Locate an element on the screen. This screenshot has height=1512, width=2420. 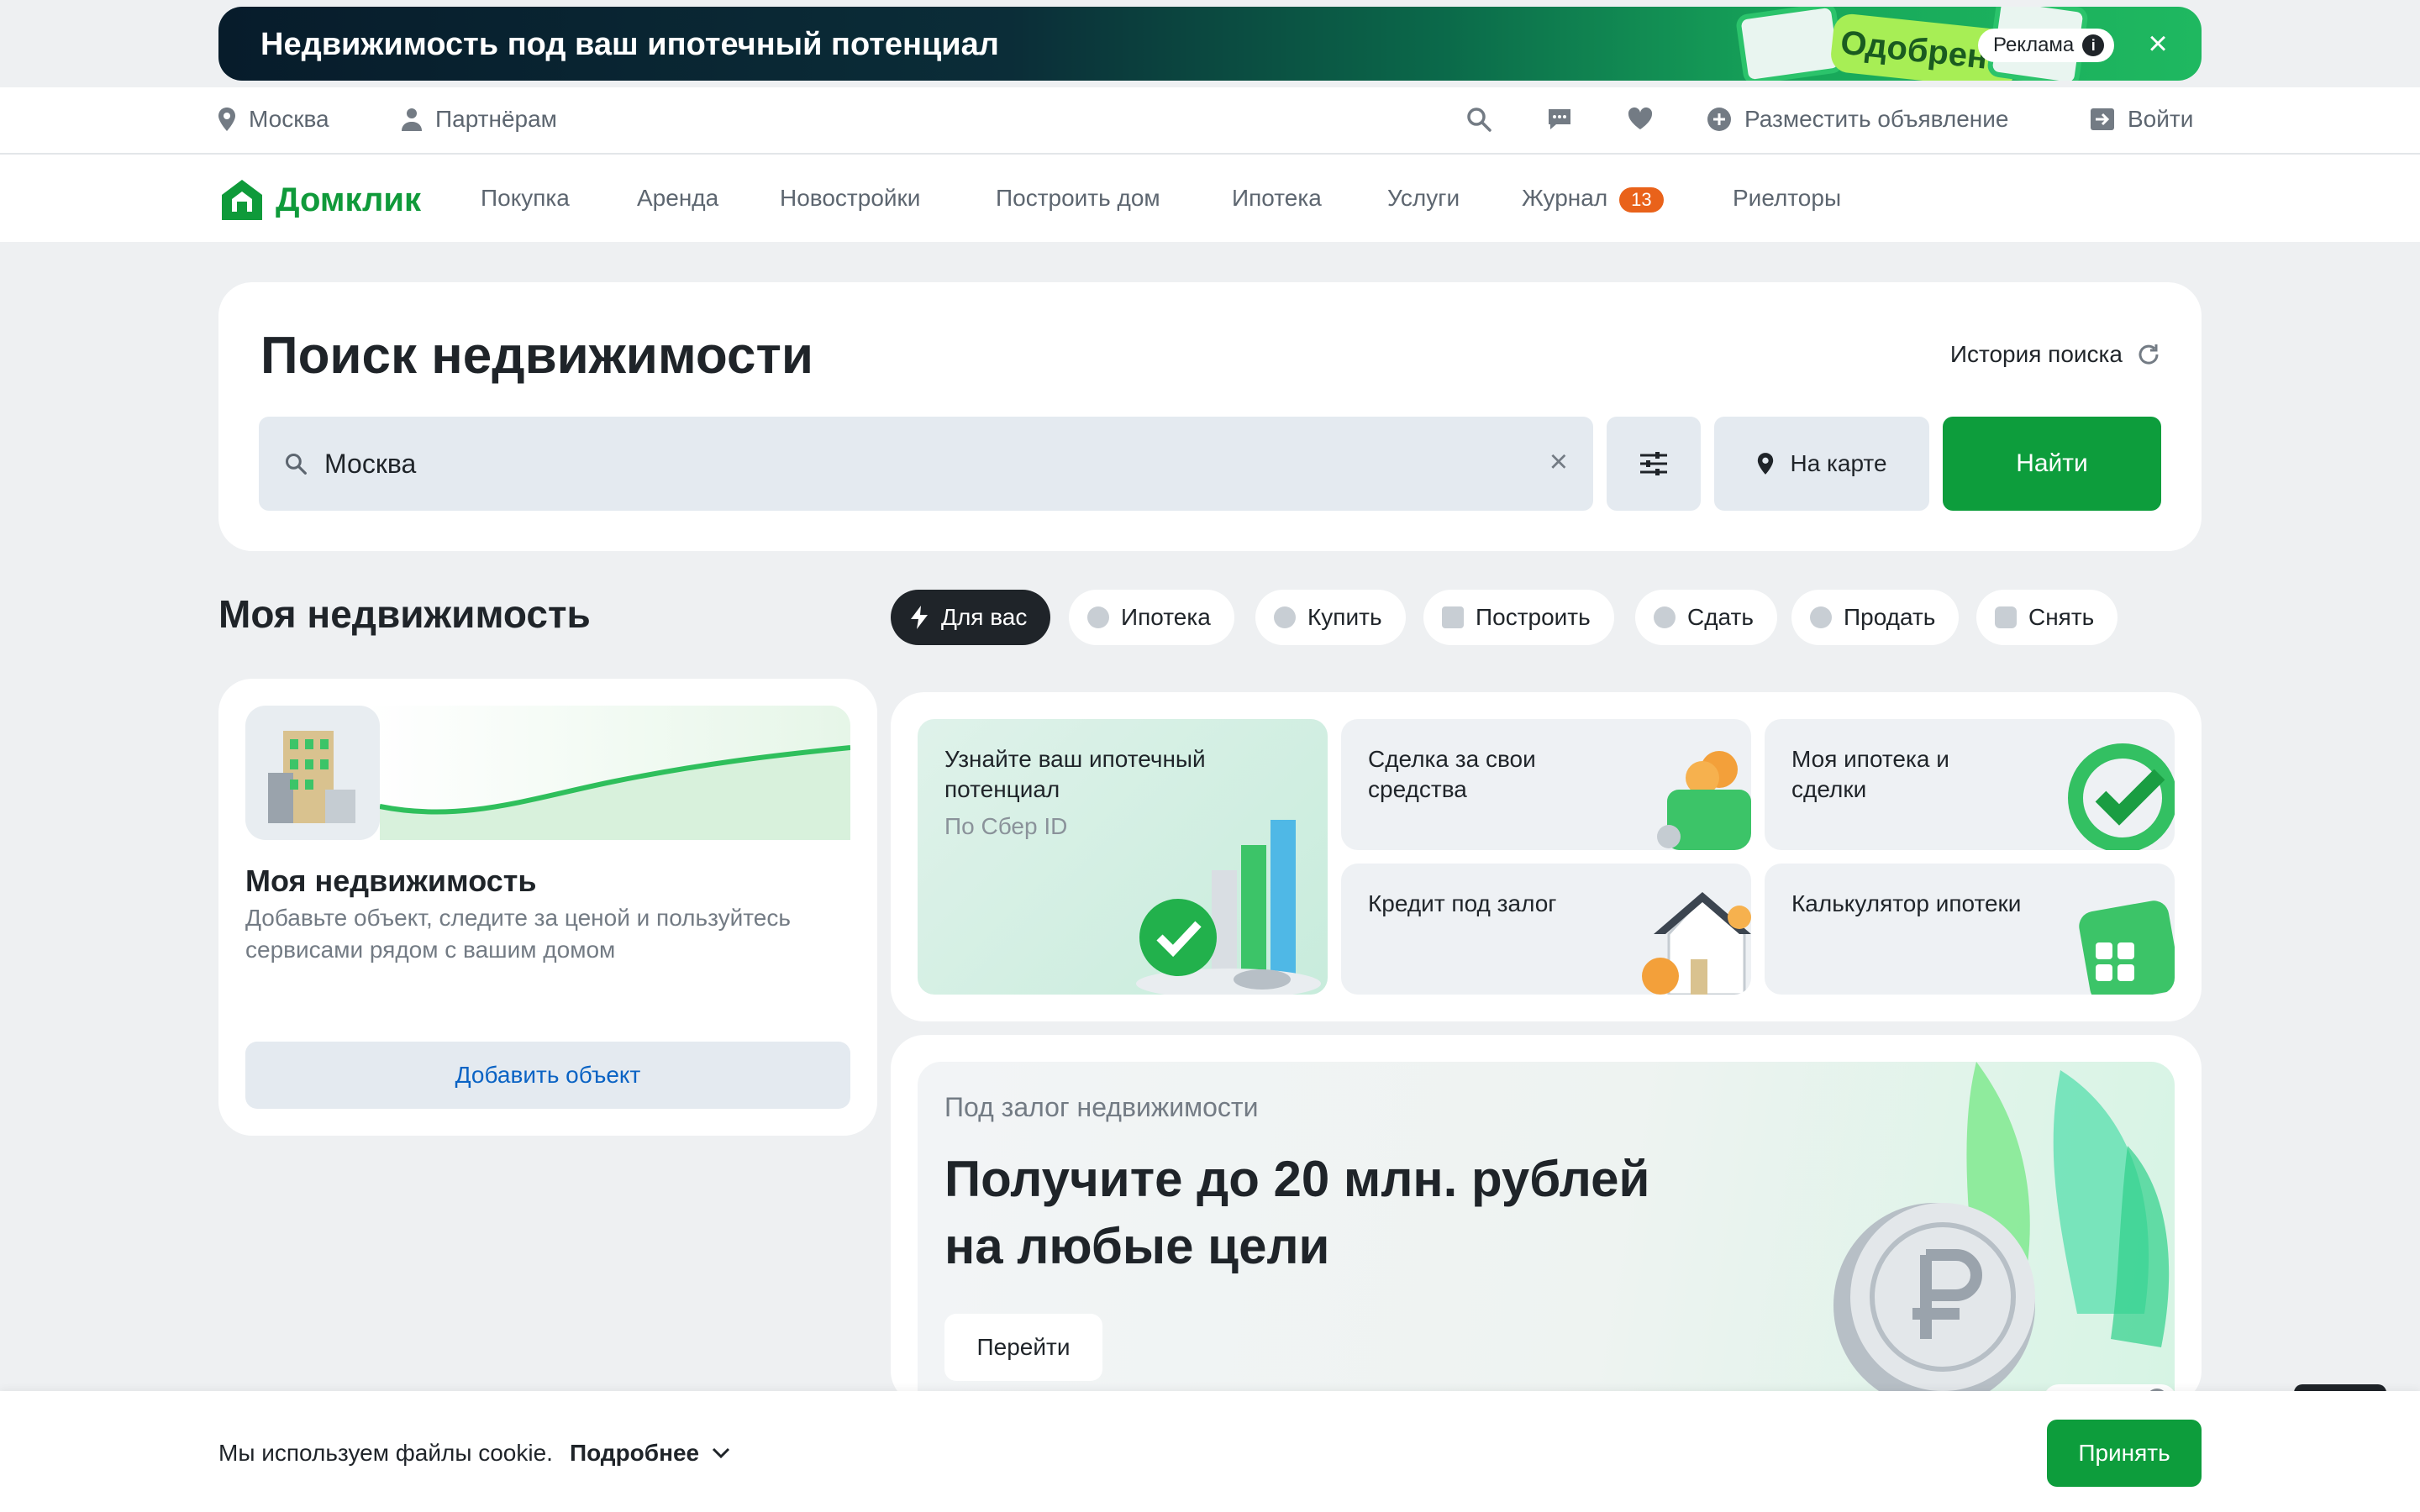
sliders-icon is located at coordinates (1653, 463).